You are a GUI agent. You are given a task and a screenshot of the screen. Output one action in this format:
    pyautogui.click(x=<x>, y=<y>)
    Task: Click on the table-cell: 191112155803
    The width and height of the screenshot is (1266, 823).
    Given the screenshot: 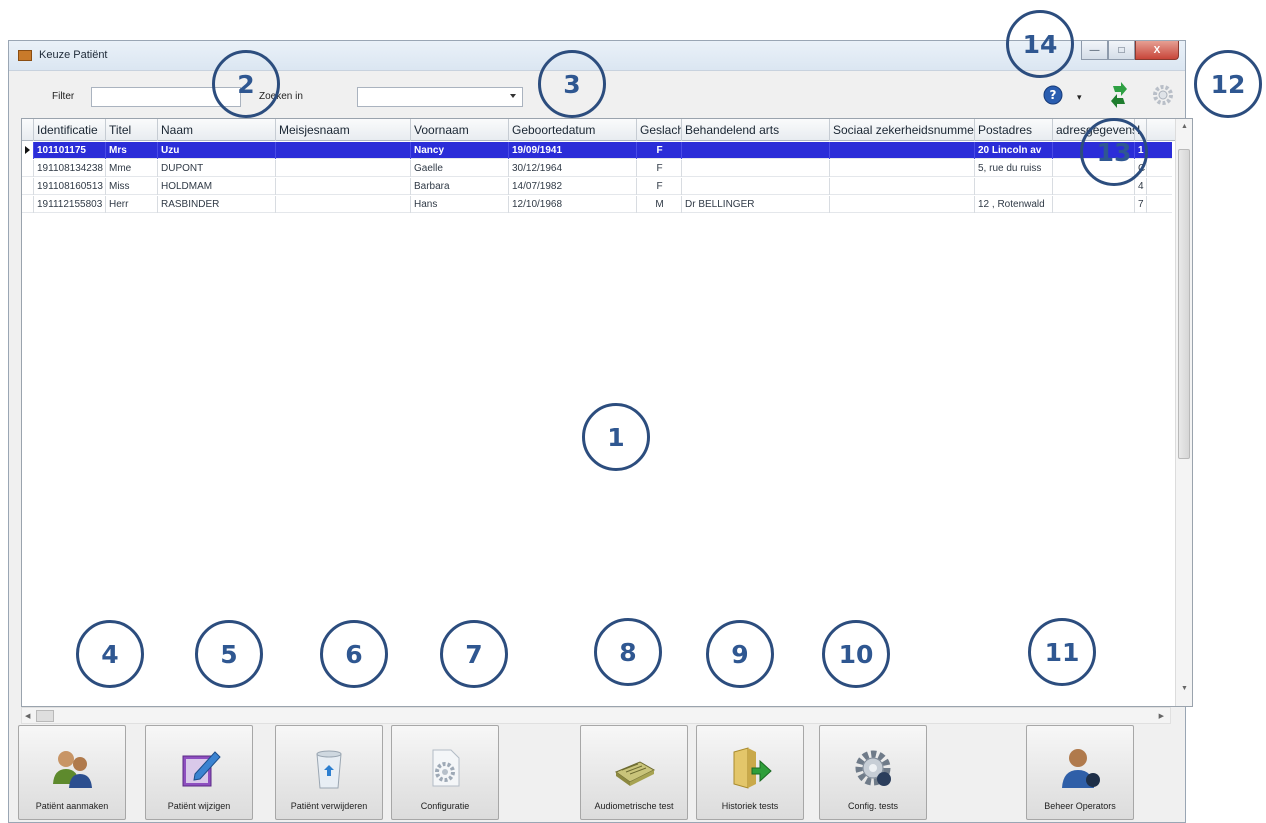 What is the action you would take?
    pyautogui.click(x=70, y=204)
    